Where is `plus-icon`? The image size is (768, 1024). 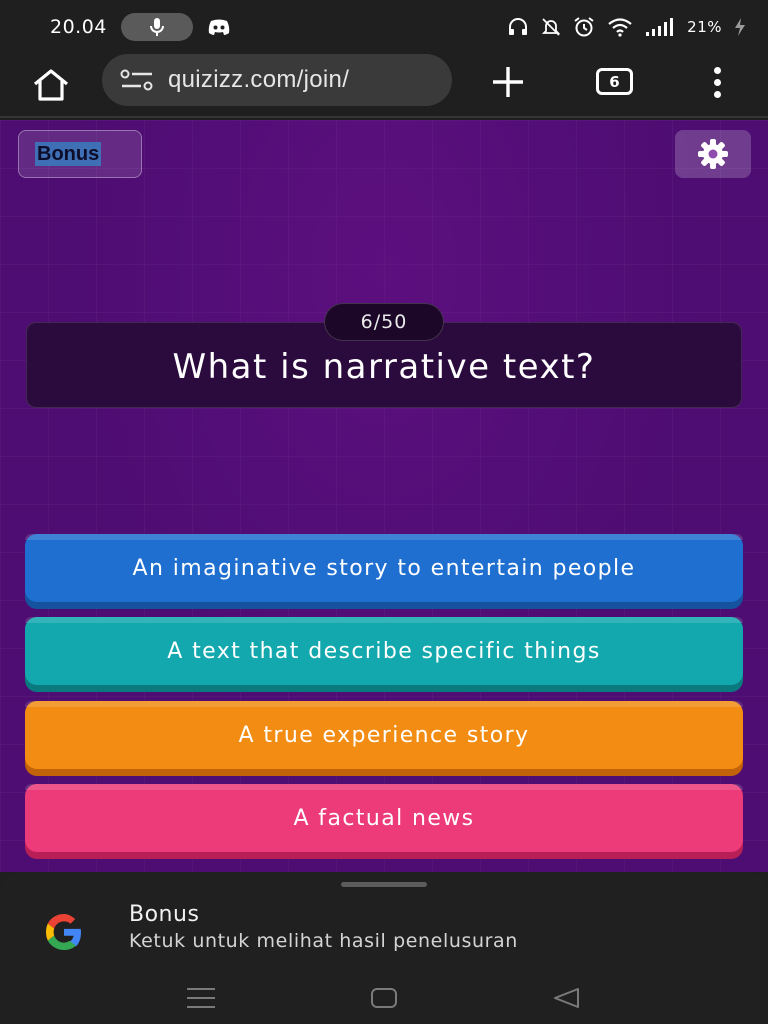 plus-icon is located at coordinates (508, 82).